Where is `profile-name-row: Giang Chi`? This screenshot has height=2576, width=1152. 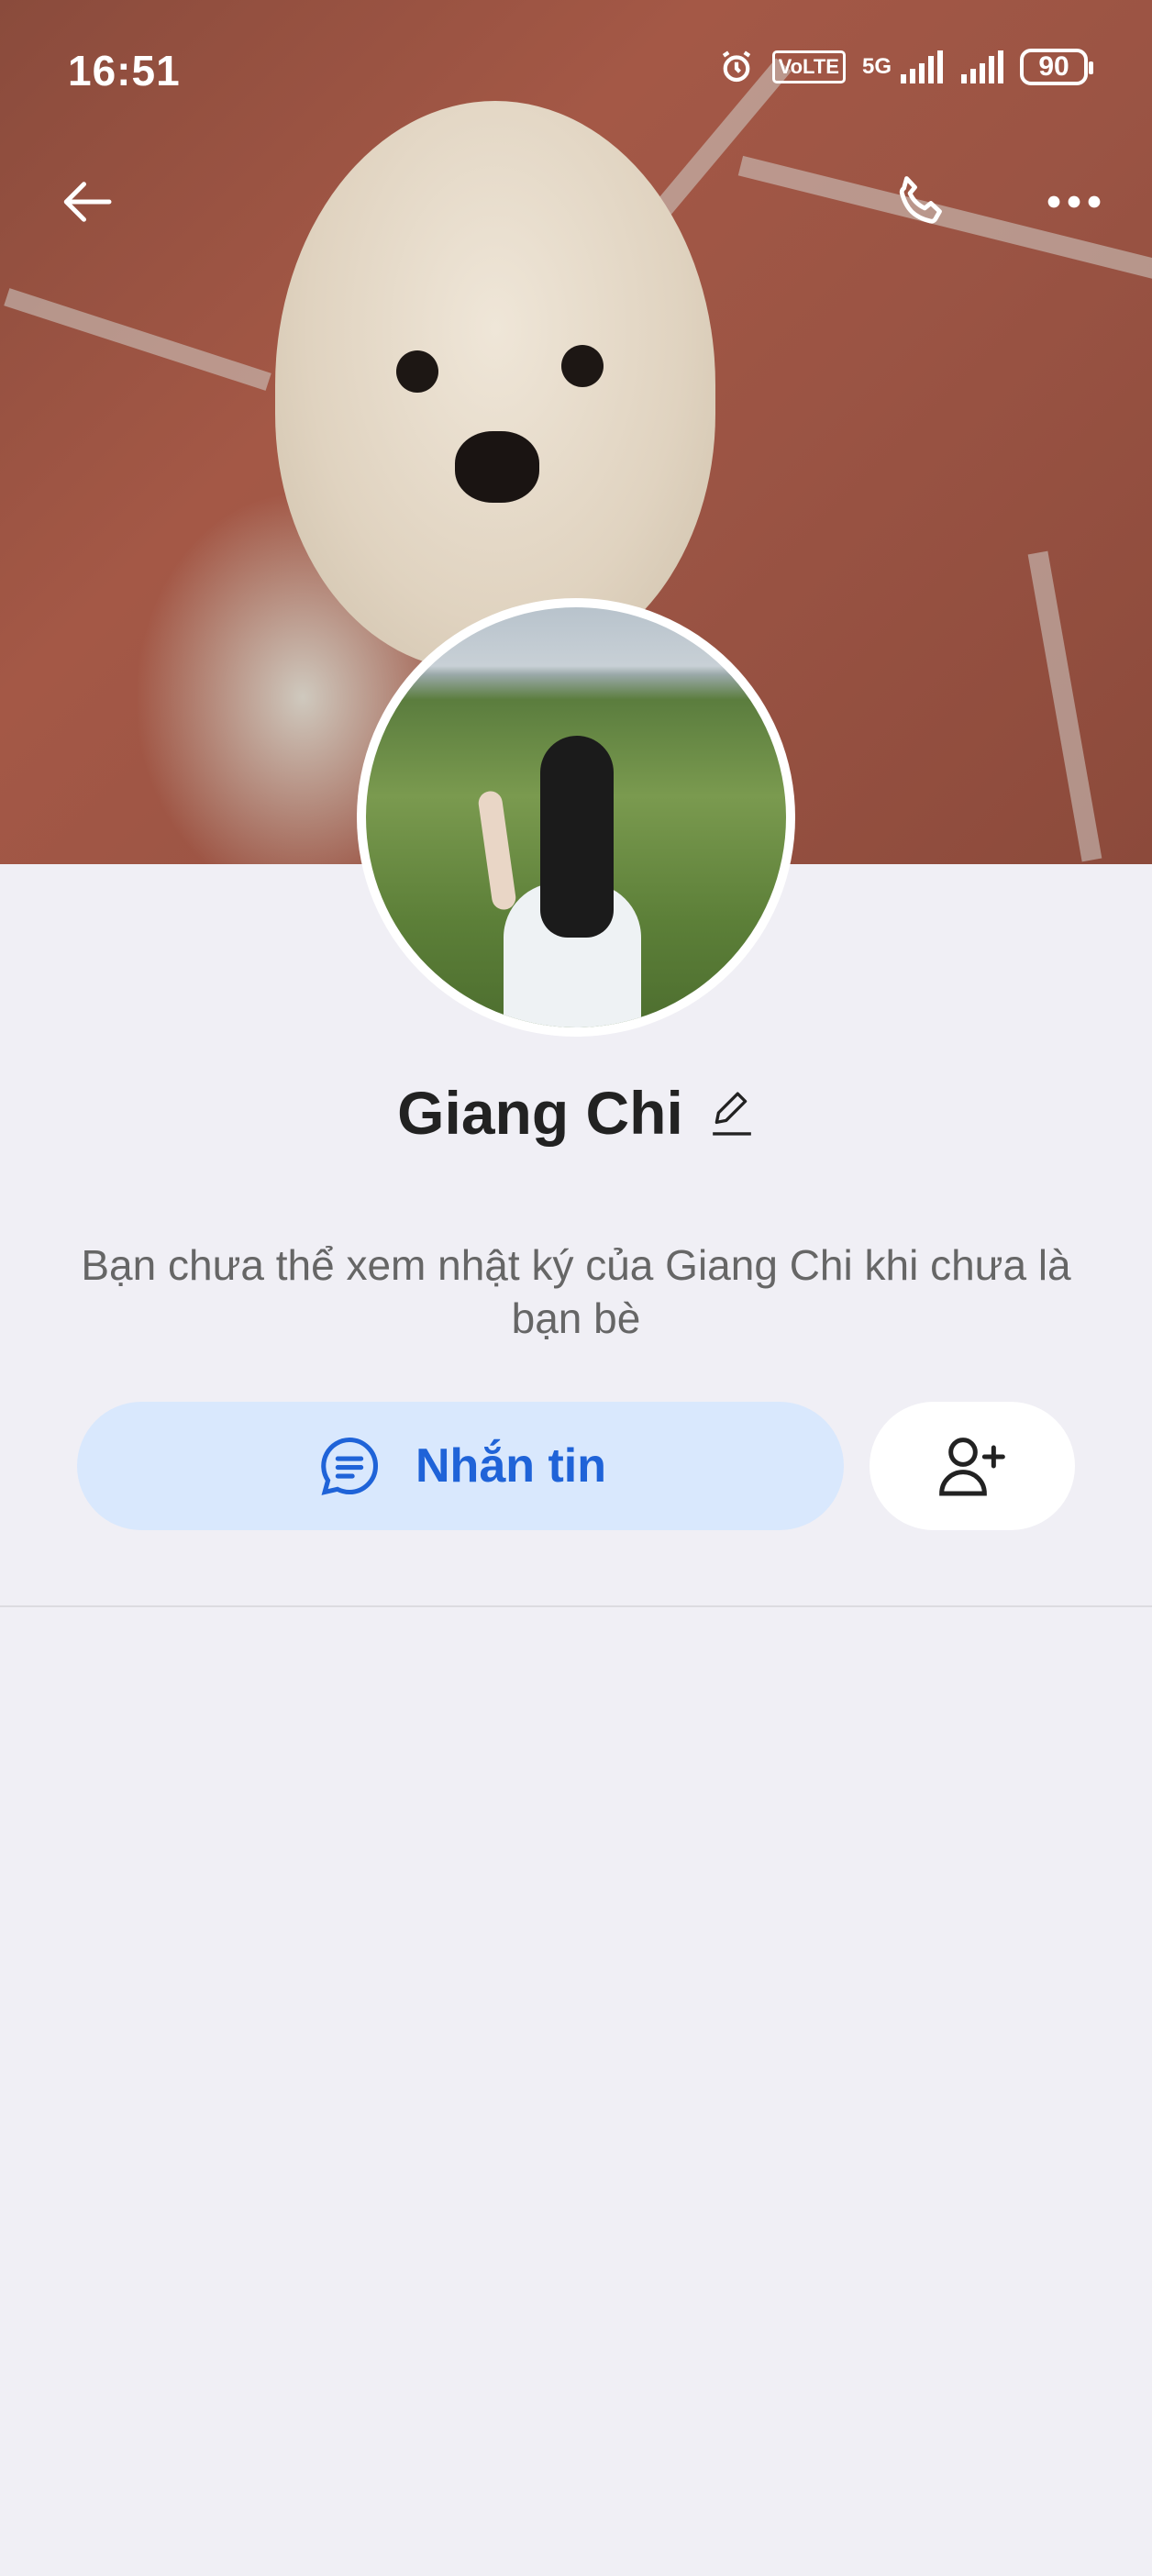 profile-name-row: Giang Chi is located at coordinates (576, 1113).